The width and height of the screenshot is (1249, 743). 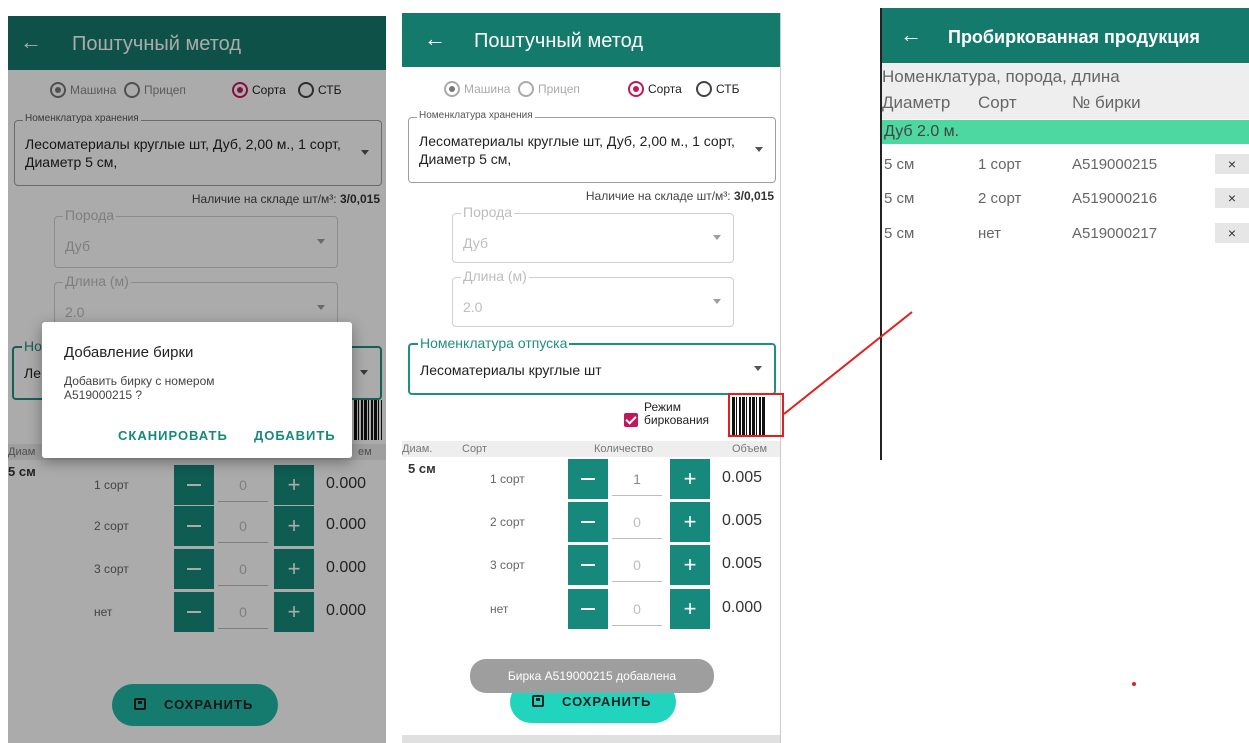 What do you see at coordinates (129, 352) in the screenshot?
I see `dialog-title: Добавление бирки` at bounding box center [129, 352].